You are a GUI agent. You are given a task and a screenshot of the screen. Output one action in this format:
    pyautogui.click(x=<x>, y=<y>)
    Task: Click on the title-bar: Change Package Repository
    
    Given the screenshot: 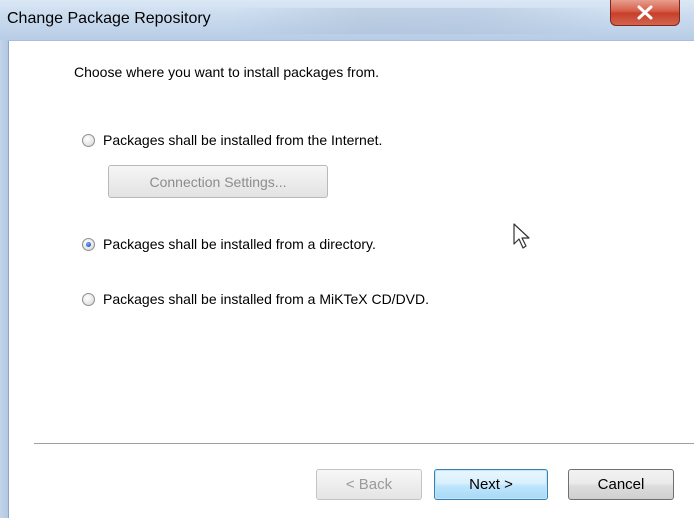 What is the action you would take?
    pyautogui.click(x=347, y=20)
    